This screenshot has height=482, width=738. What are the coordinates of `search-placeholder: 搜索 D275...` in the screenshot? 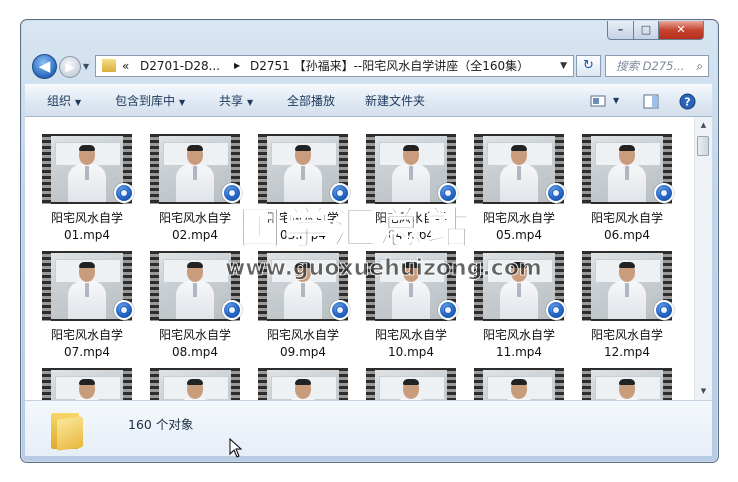 It's located at (650, 66).